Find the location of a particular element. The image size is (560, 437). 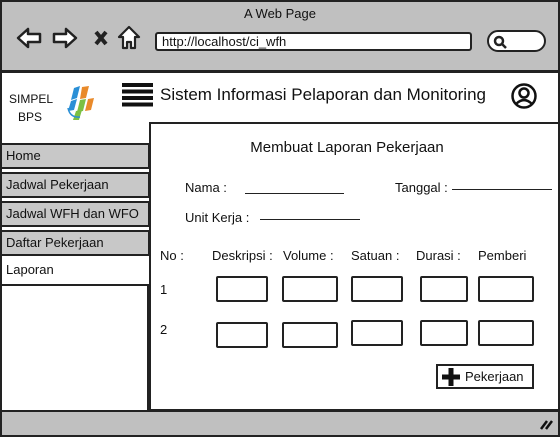

resize-handle-icon is located at coordinates (546, 424).